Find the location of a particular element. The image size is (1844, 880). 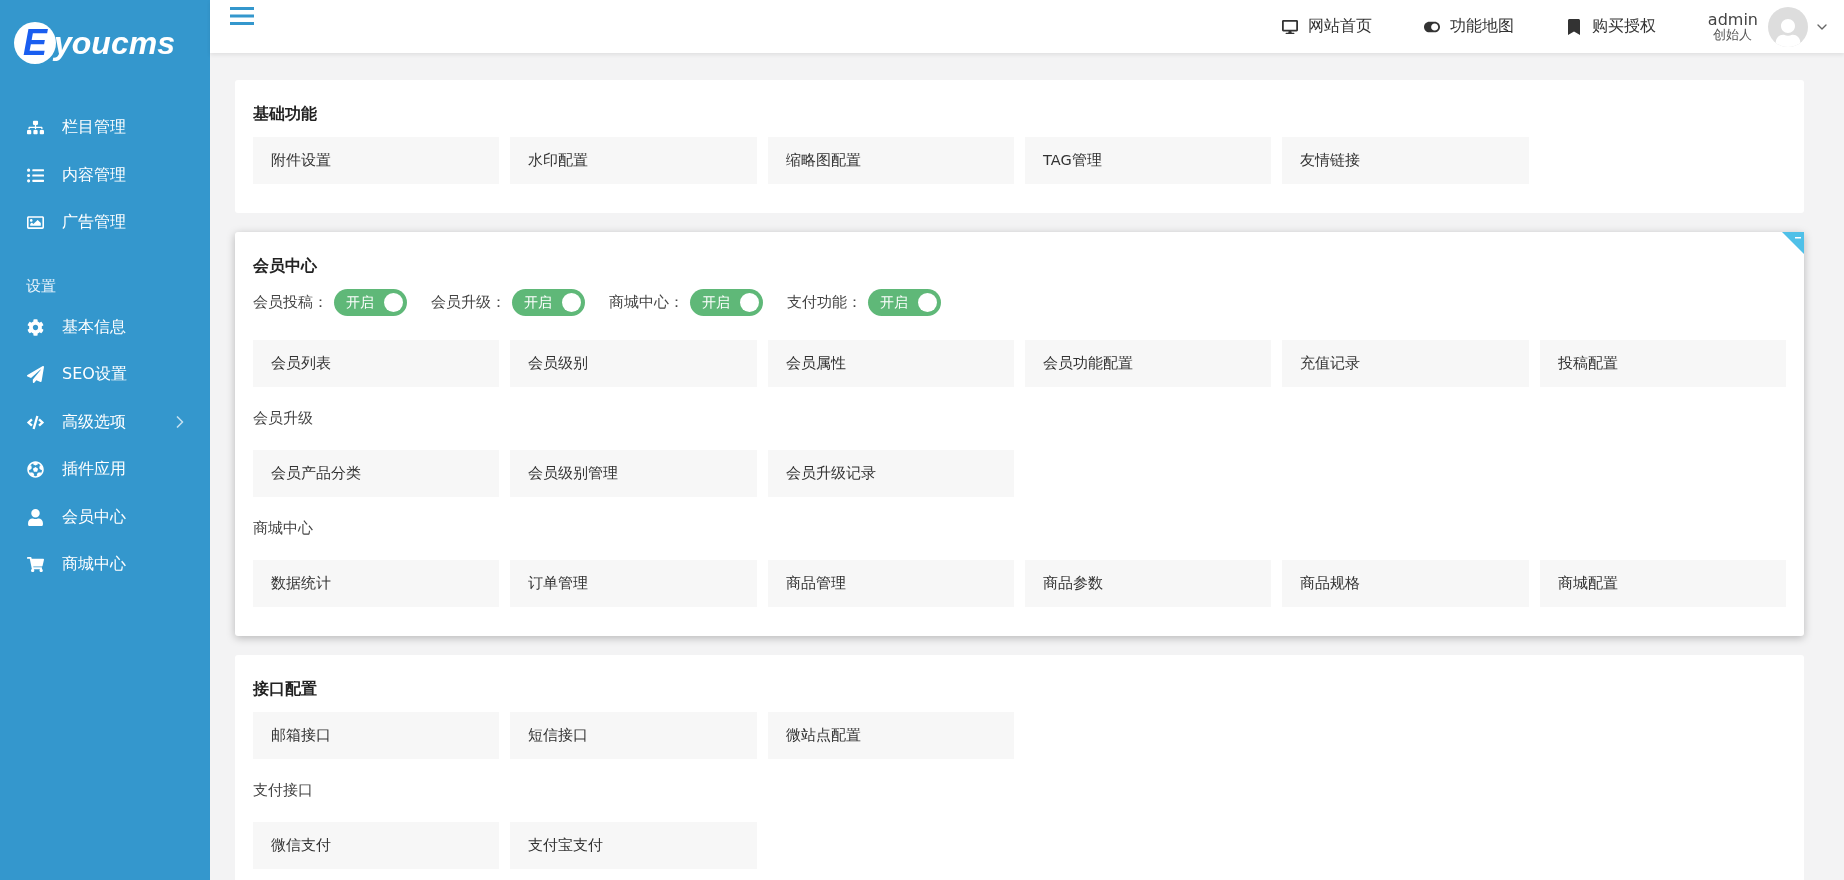

group-heading: 商城中心 is located at coordinates (283, 528).